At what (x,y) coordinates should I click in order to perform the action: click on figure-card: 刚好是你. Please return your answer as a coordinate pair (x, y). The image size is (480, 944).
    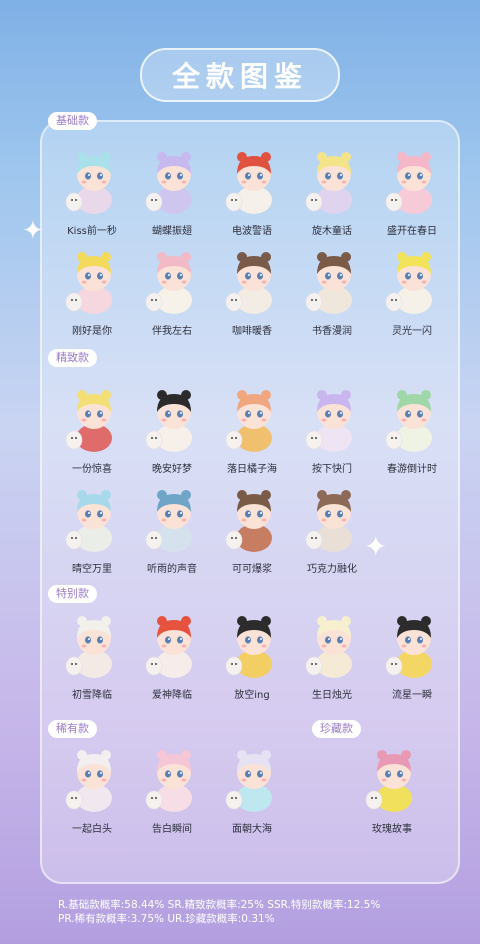
    Looking at the image, I should click on (92, 294).